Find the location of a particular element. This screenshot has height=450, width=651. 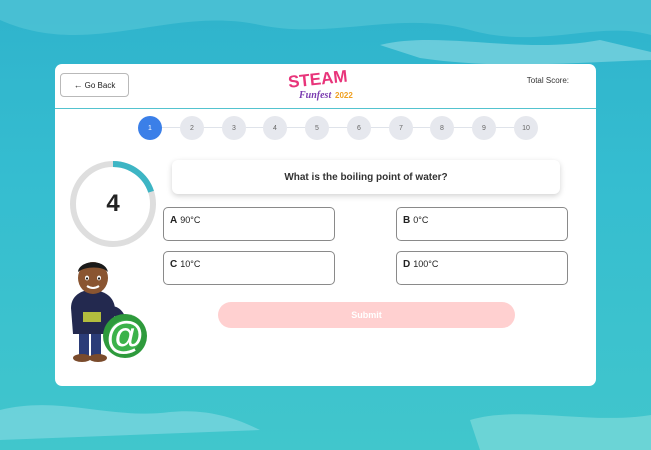

option-b: B 0°C is located at coordinates (482, 224).